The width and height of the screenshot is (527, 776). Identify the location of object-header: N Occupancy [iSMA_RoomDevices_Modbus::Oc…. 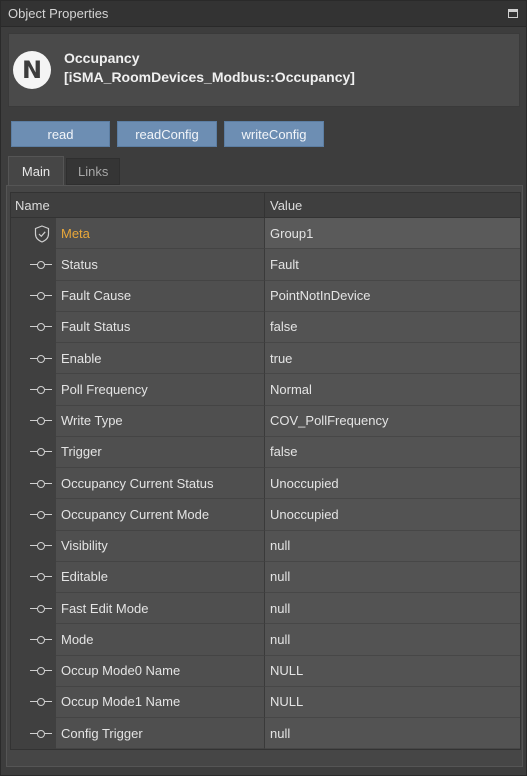
(264, 70).